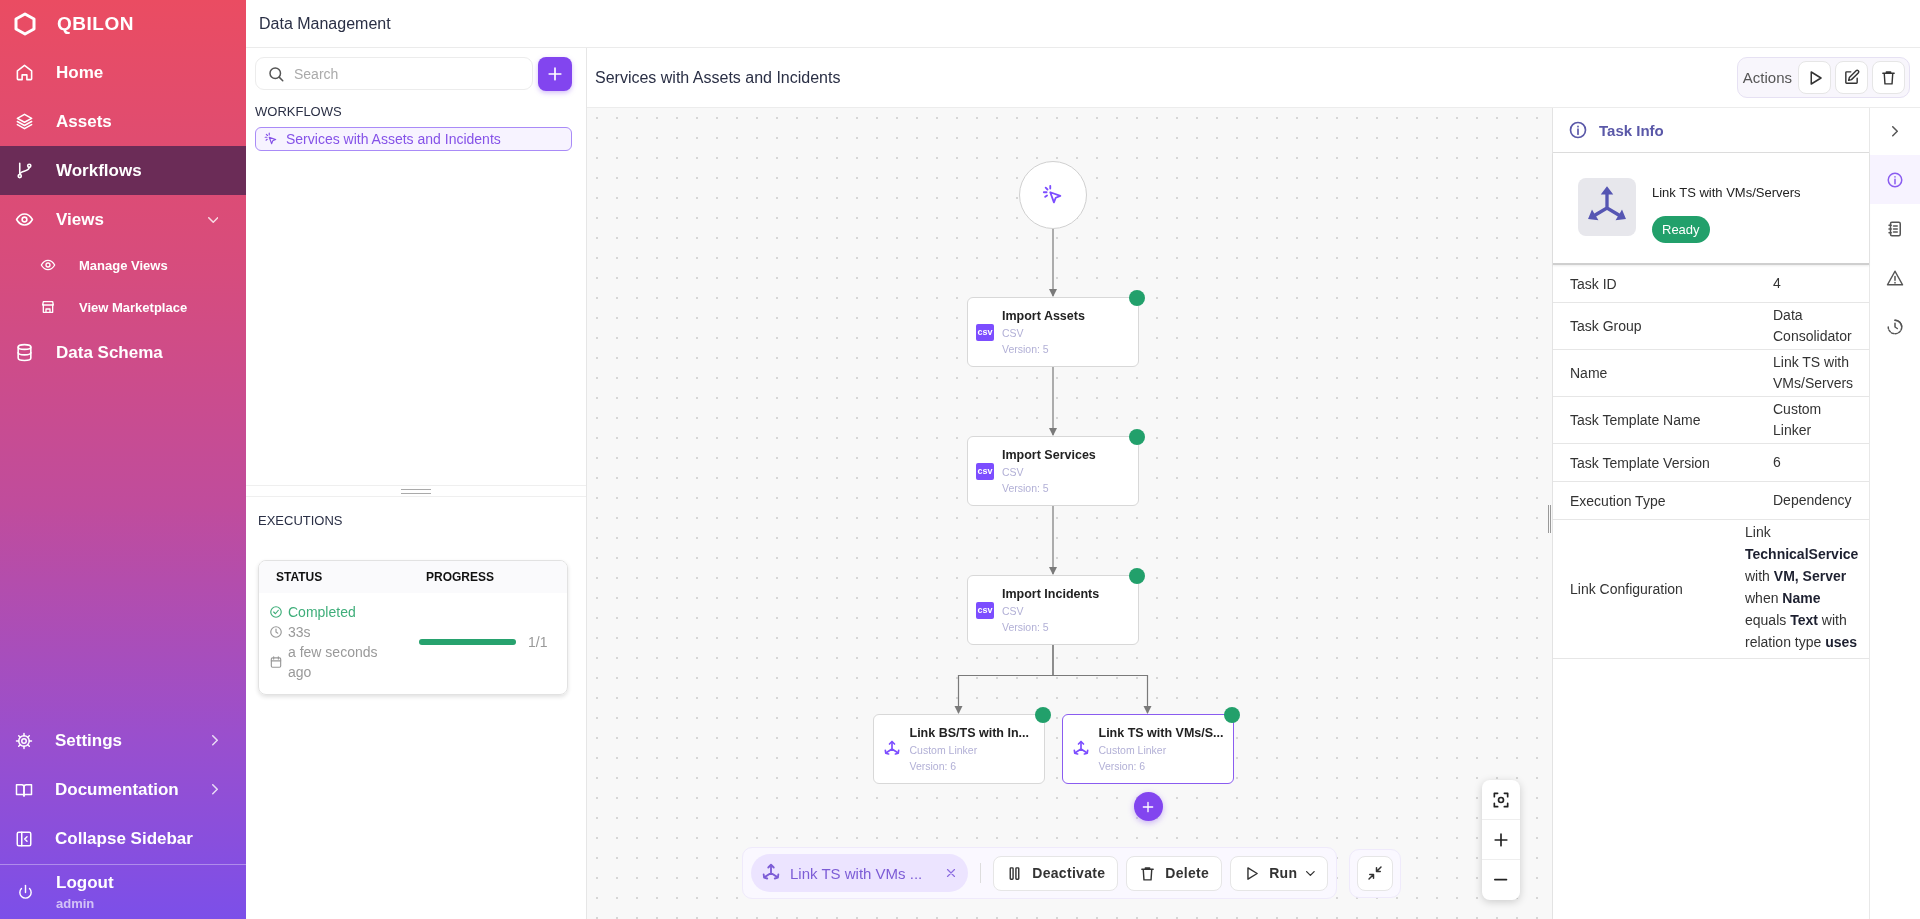 Image resolution: width=1920 pixels, height=919 pixels. Describe the element at coordinates (123, 307) in the screenshot. I see `nav-subitem: View Marketplace` at that location.